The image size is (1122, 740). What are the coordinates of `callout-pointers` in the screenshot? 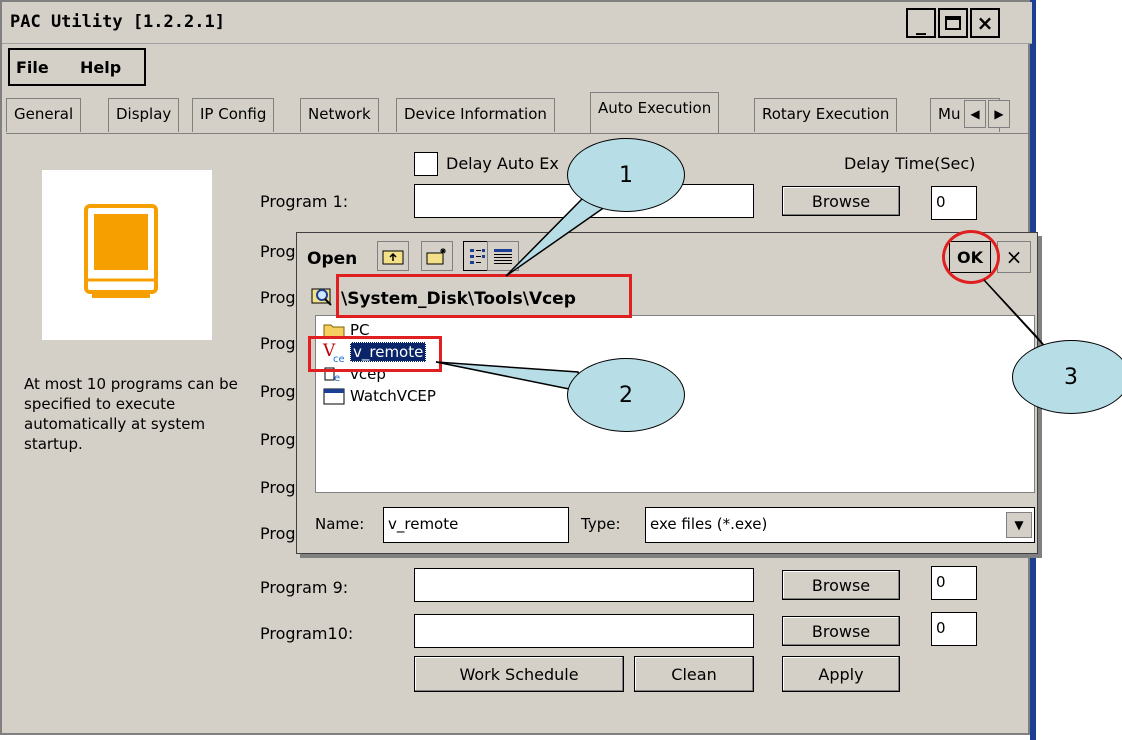 It's located at (742, 294).